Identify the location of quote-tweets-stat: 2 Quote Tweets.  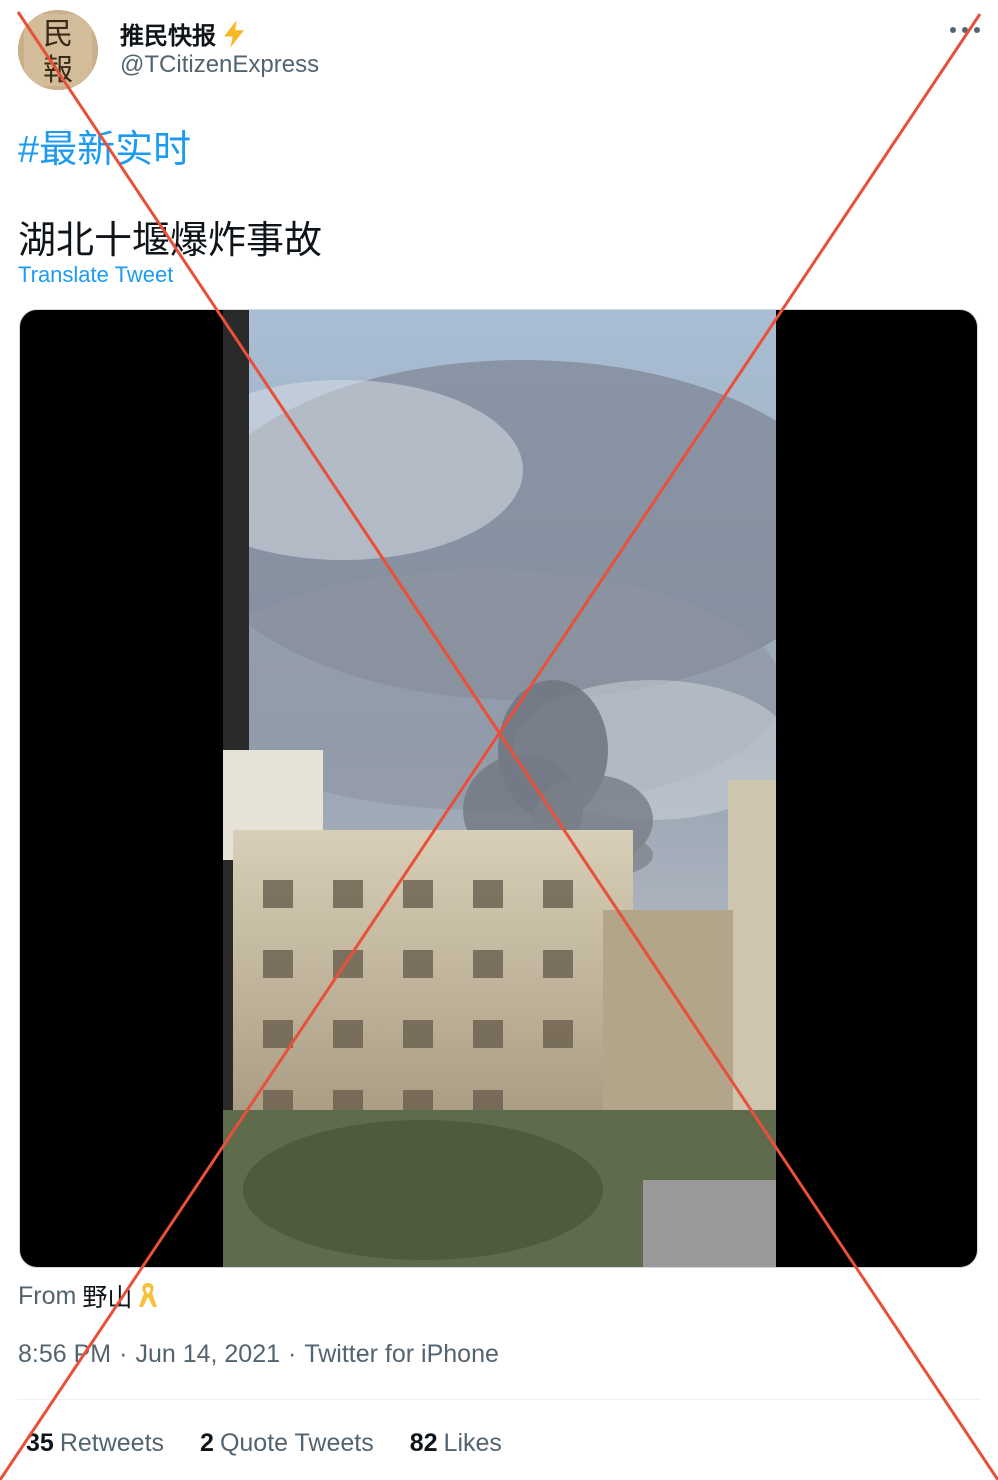
(287, 1443).